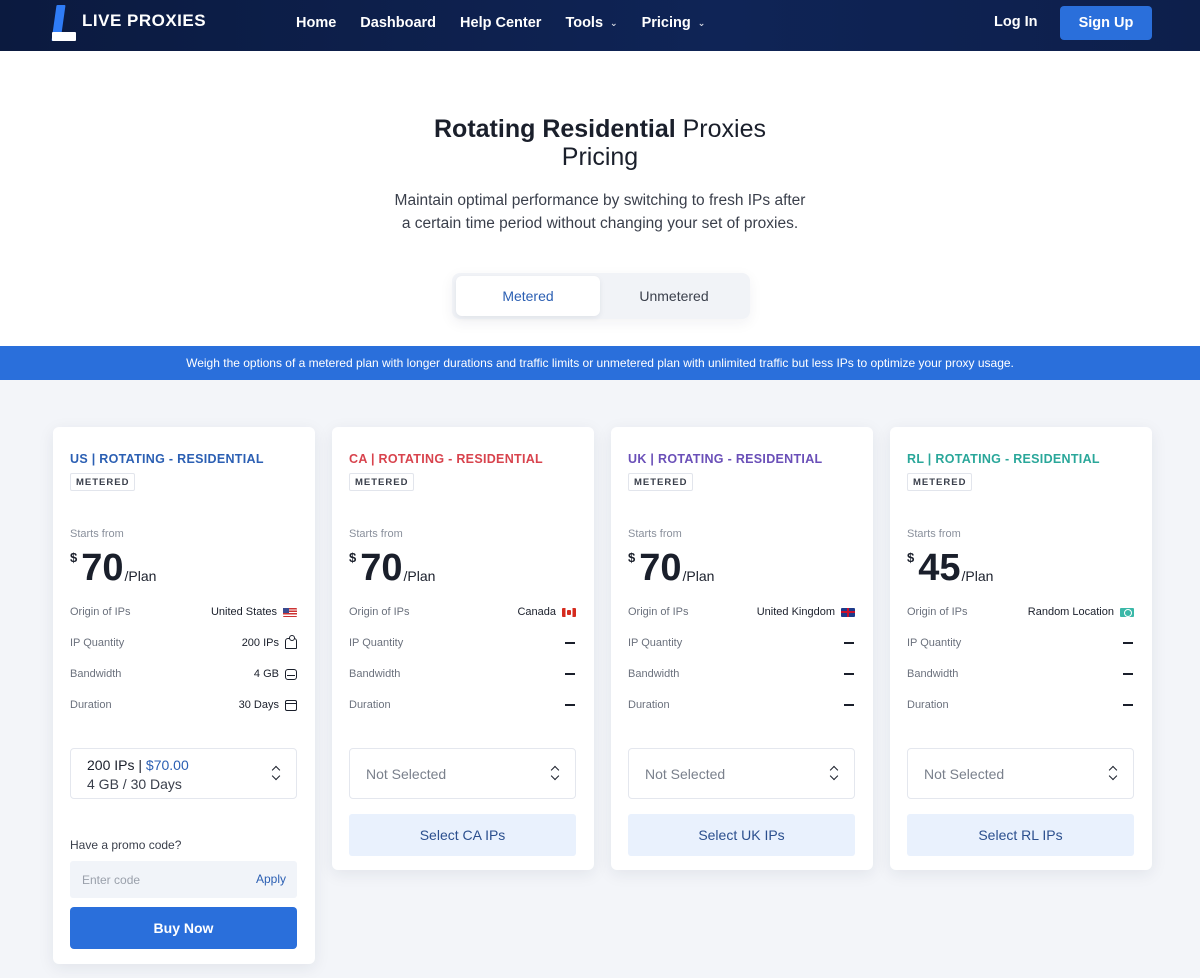  What do you see at coordinates (569, 612) in the screenshot?
I see `canada-flag-icon` at bounding box center [569, 612].